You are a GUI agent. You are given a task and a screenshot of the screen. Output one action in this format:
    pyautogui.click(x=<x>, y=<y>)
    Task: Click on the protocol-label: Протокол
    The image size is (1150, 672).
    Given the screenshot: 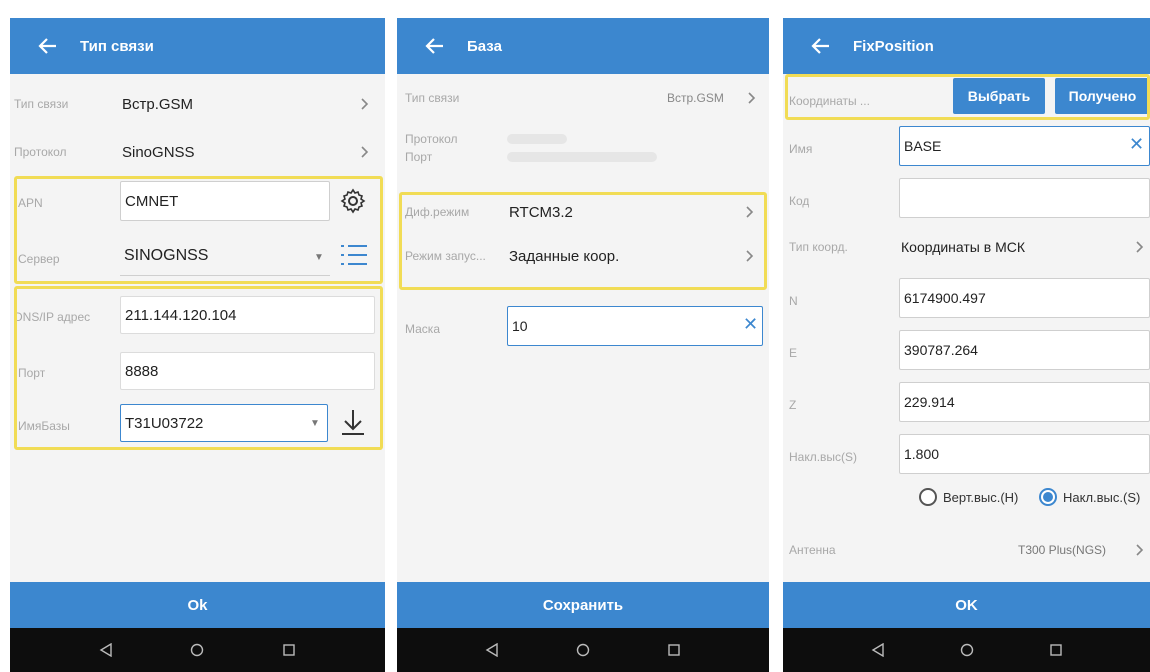 What is the action you would take?
    pyautogui.click(x=431, y=139)
    